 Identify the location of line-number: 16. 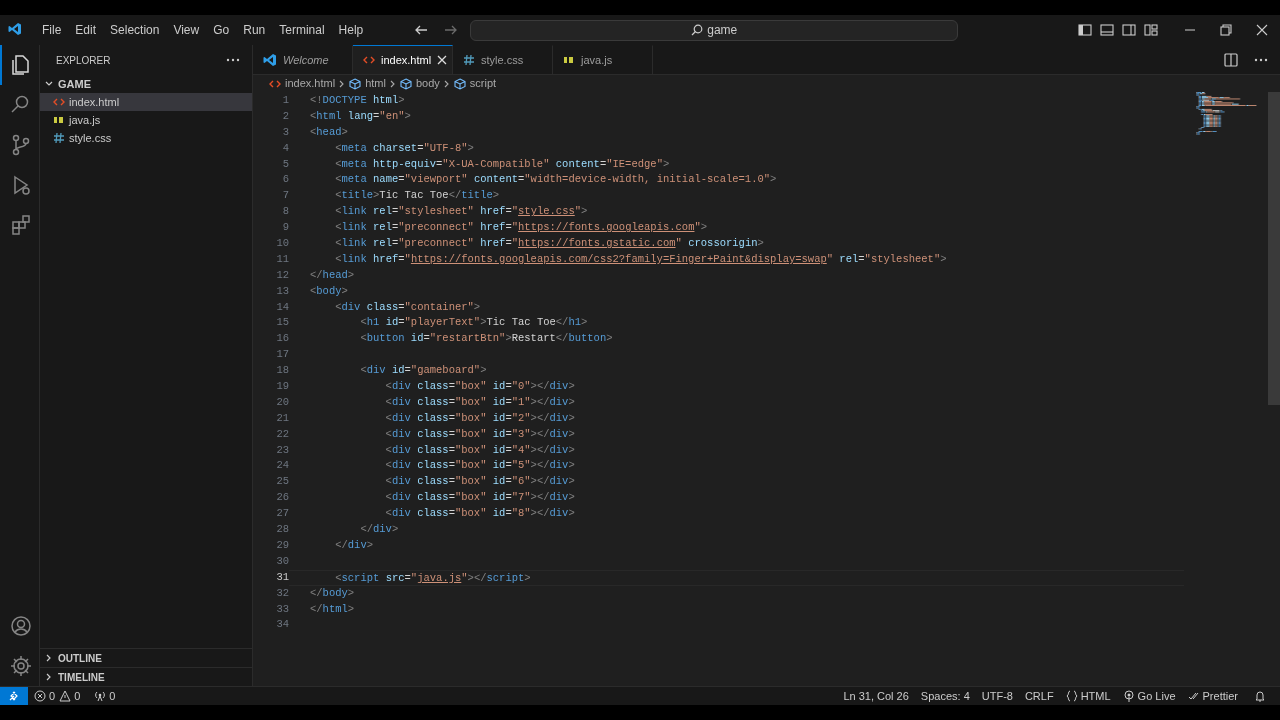
(282, 339).